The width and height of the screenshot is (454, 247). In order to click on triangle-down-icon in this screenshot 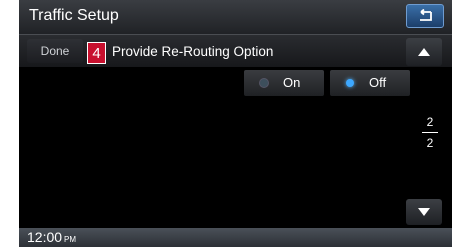, I will do `click(424, 212)`.